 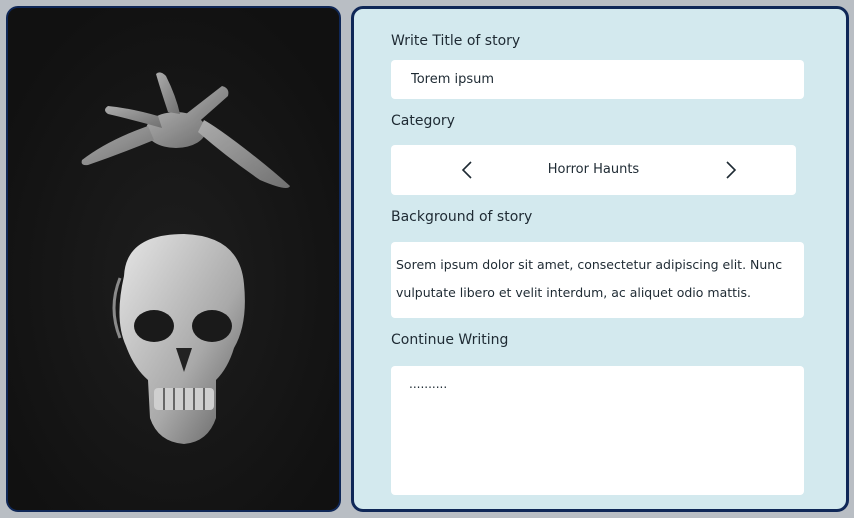 I want to click on background-label: Background of story, so click(x=462, y=217).